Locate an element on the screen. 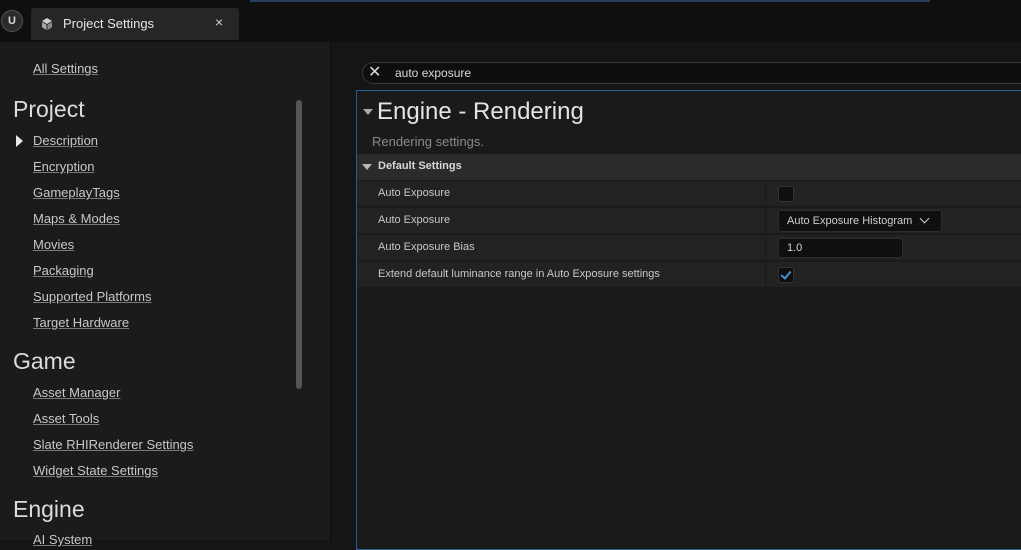 This screenshot has width=1021, height=550. section-title-project: Project is located at coordinates (49, 109).